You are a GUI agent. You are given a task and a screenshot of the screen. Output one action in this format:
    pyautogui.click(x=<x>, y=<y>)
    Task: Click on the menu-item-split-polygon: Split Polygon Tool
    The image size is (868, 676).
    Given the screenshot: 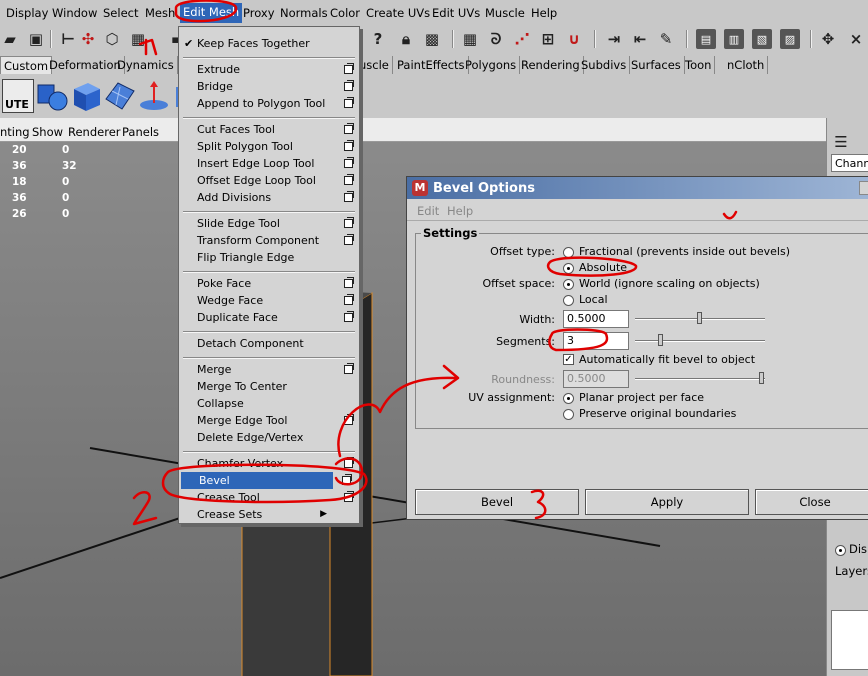 What is the action you would take?
    pyautogui.click(x=269, y=146)
    